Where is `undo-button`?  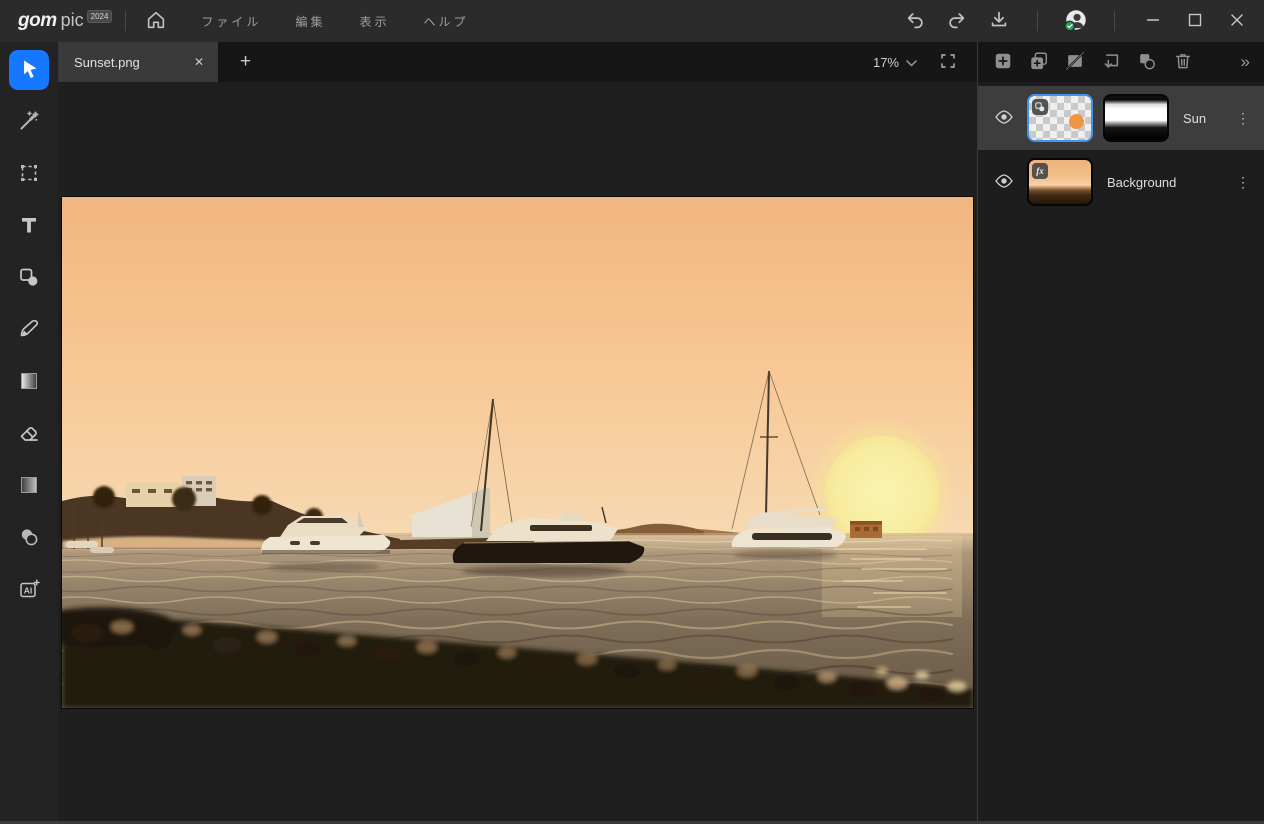
undo-button is located at coordinates (915, 21).